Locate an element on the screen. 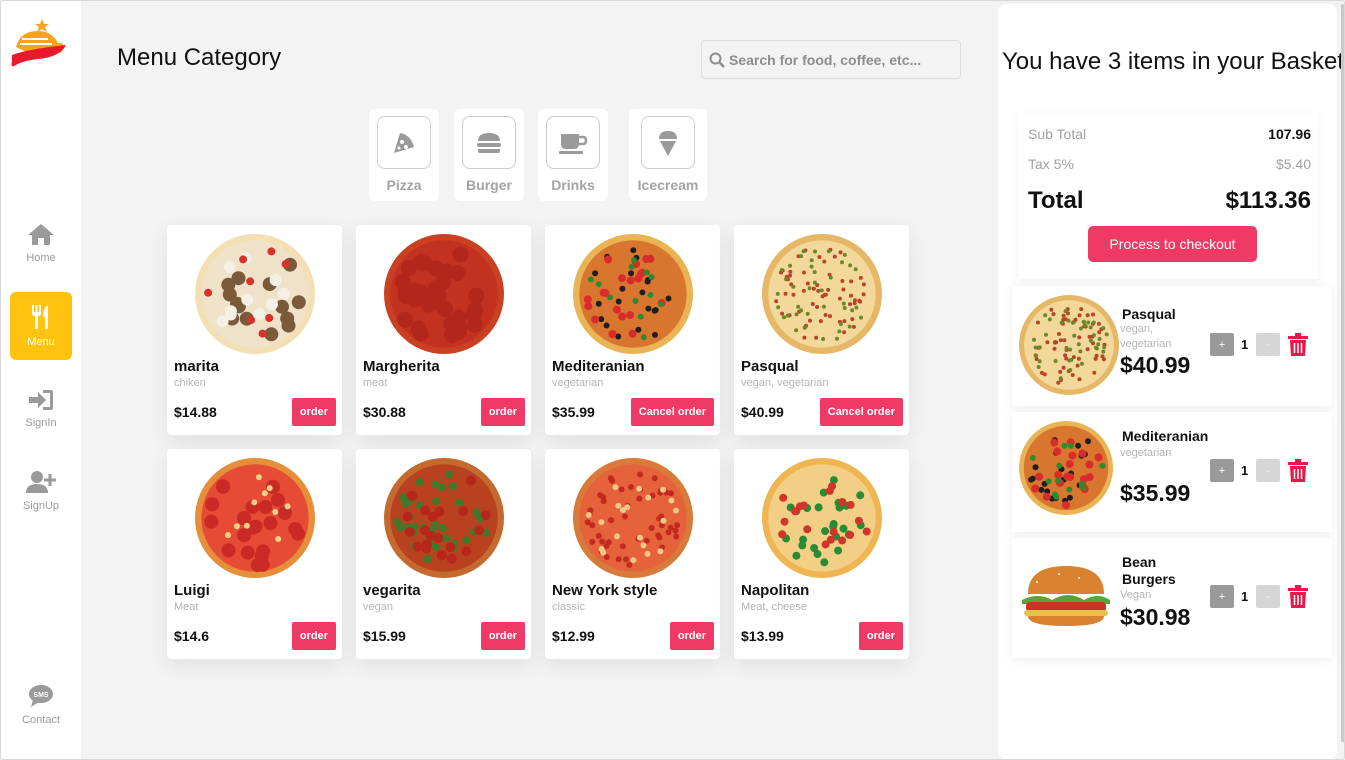 This screenshot has height=760, width=1345. subtotal-label: Sub Total is located at coordinates (1057, 134).